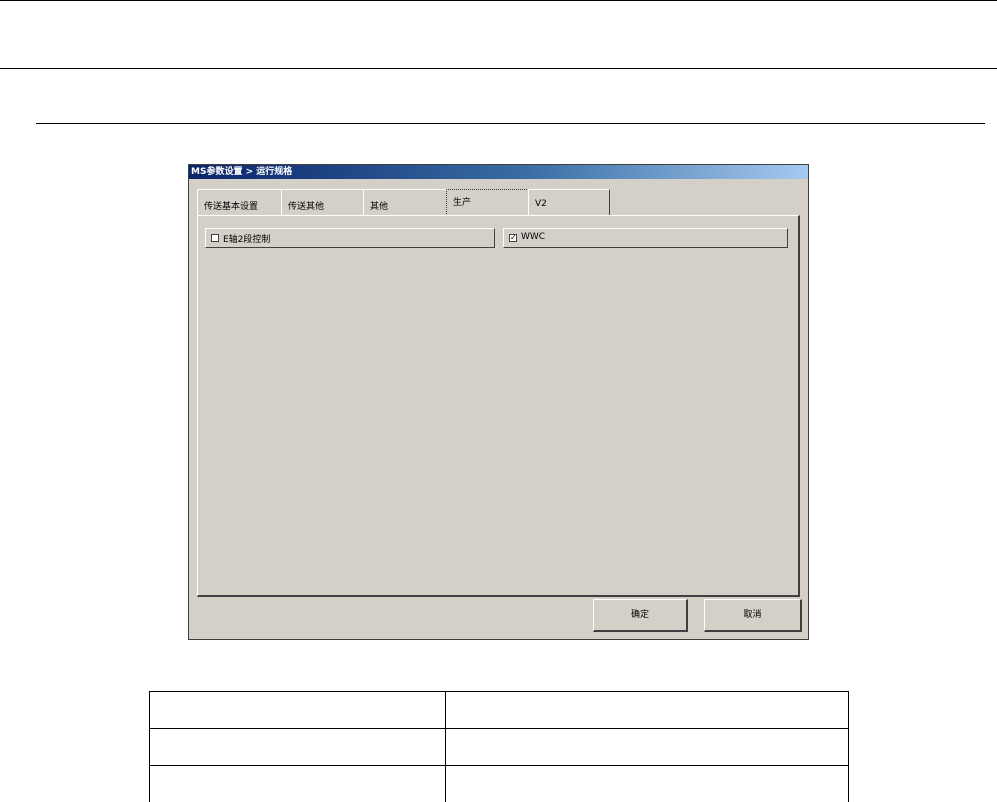  What do you see at coordinates (247, 240) in the screenshot?
I see `option-label: E轴2段控制` at bounding box center [247, 240].